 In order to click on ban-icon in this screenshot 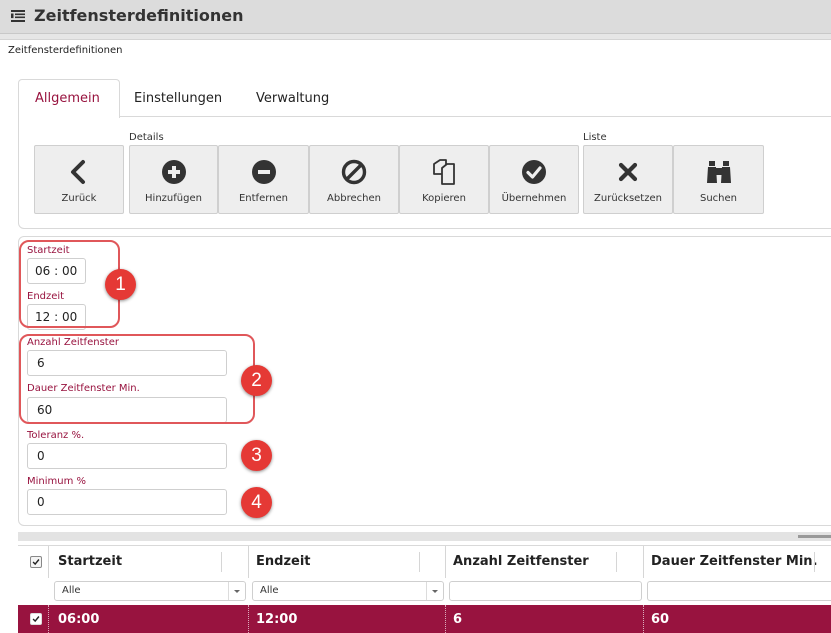, I will do `click(354, 172)`.